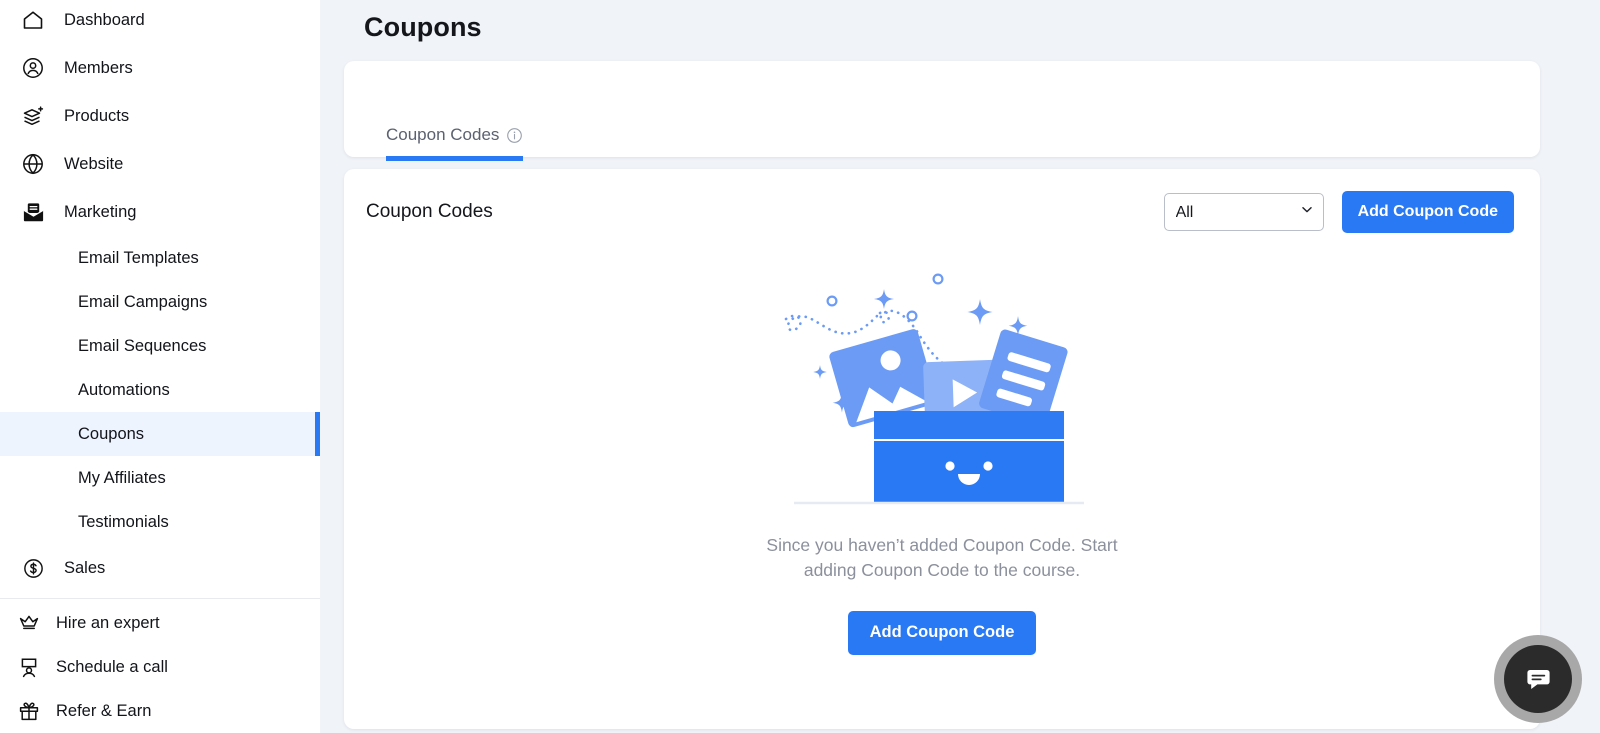 The height and width of the screenshot is (733, 1600). What do you see at coordinates (423, 27) in the screenshot?
I see `page-title: Coupons` at bounding box center [423, 27].